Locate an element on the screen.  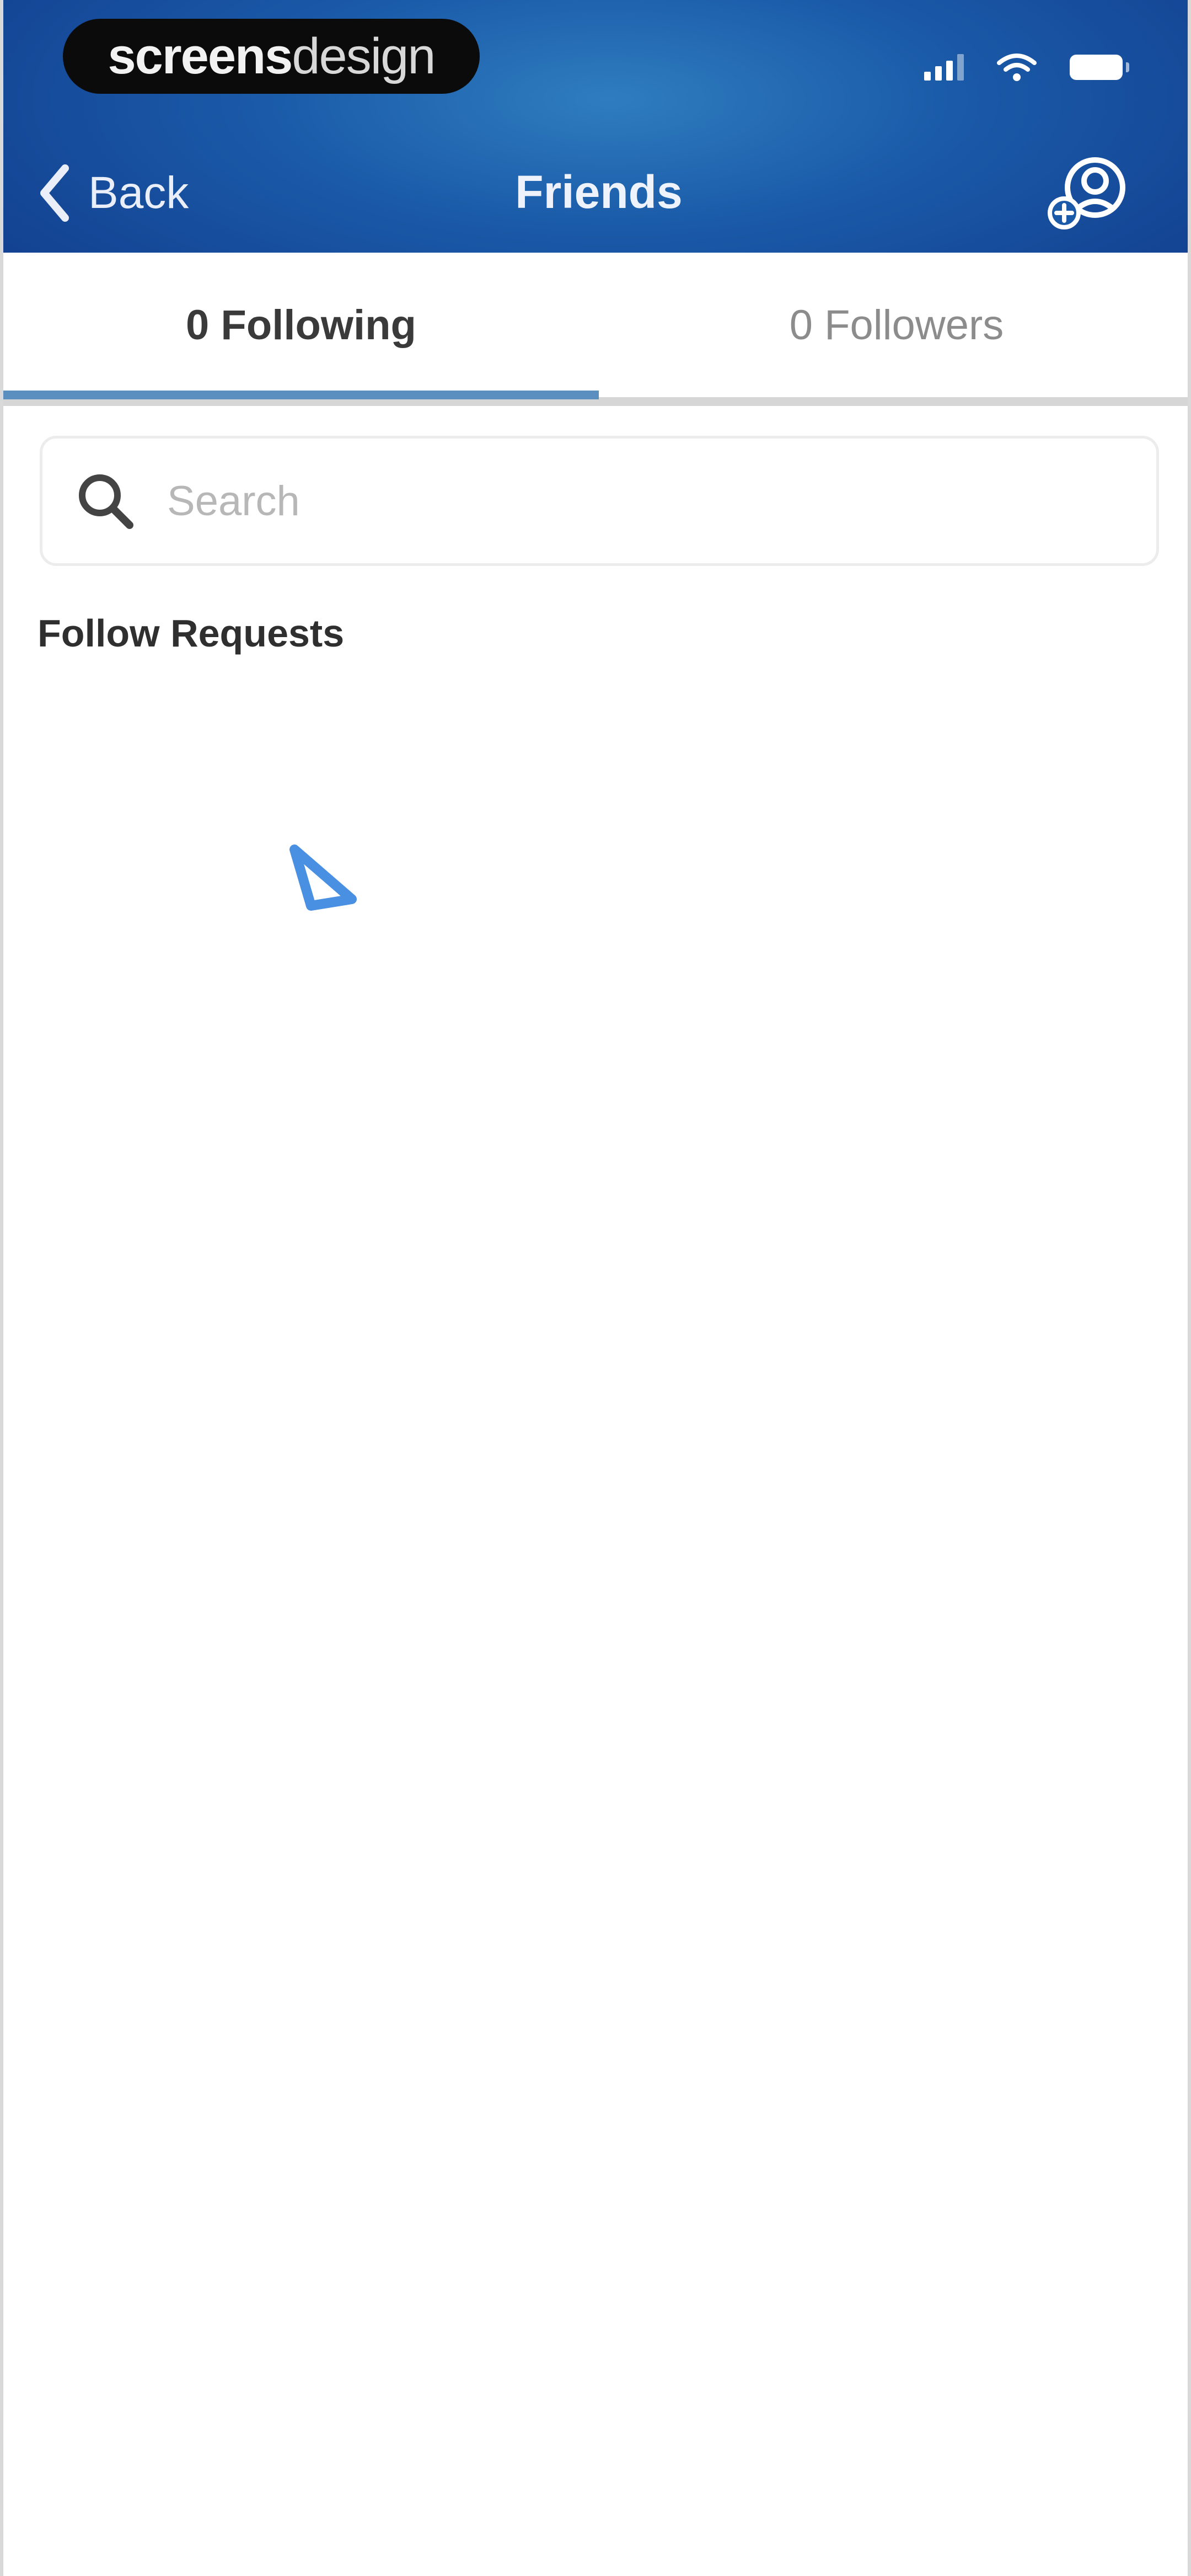
active-tab-indicator is located at coordinates (301, 395).